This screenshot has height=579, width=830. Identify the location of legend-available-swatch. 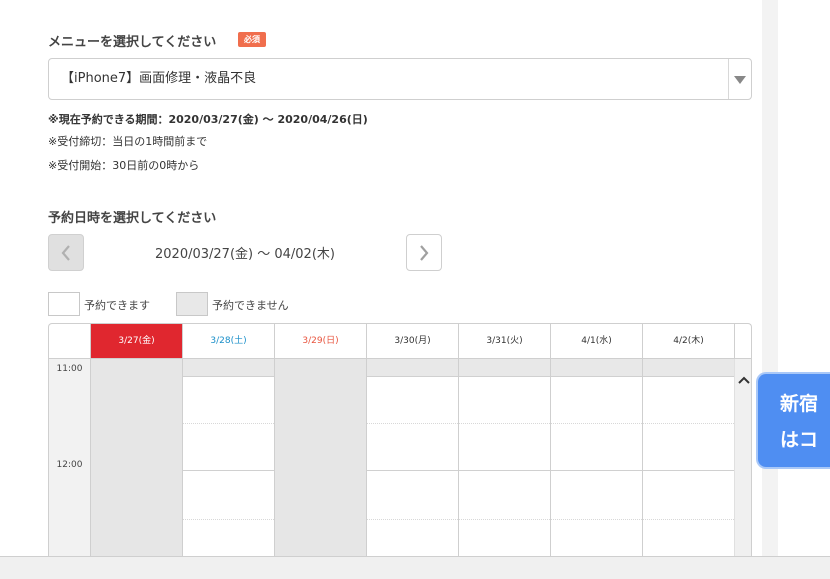
(64, 304).